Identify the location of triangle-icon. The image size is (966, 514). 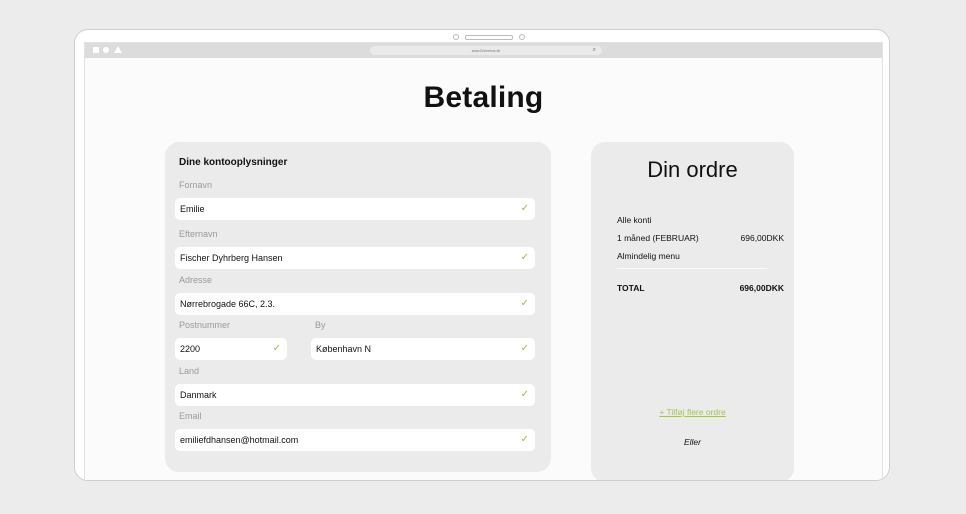
(118, 49).